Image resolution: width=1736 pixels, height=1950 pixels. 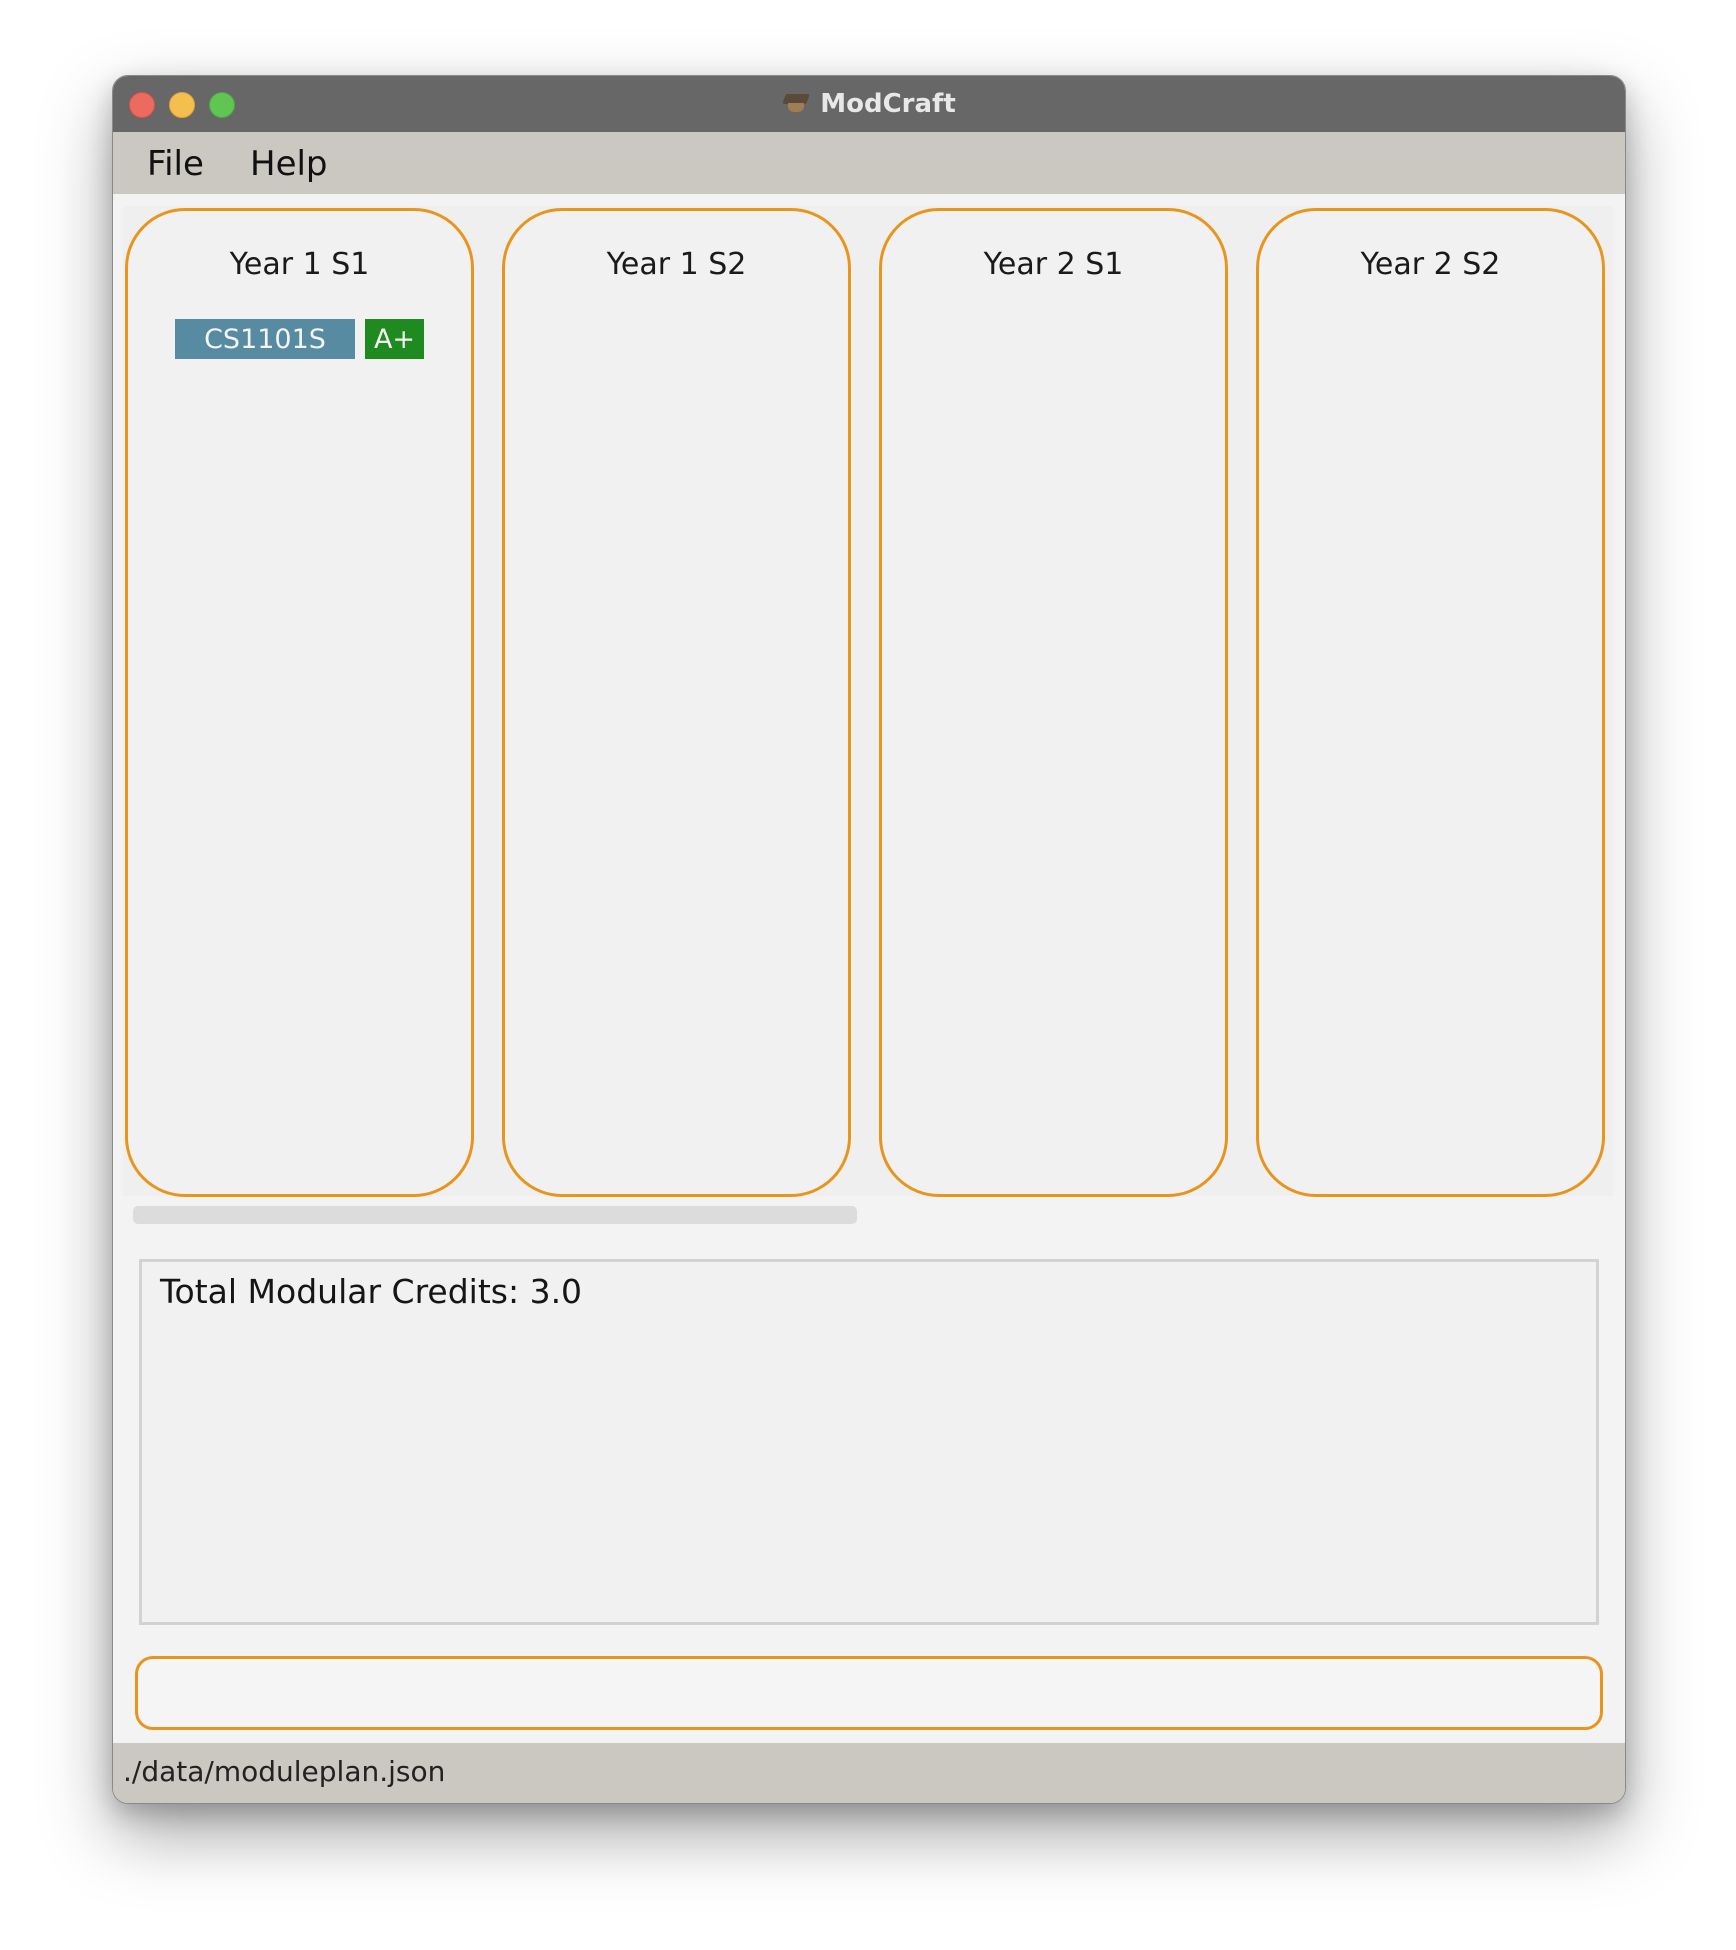 I want to click on window-title-group: ModCraft, so click(x=869, y=104).